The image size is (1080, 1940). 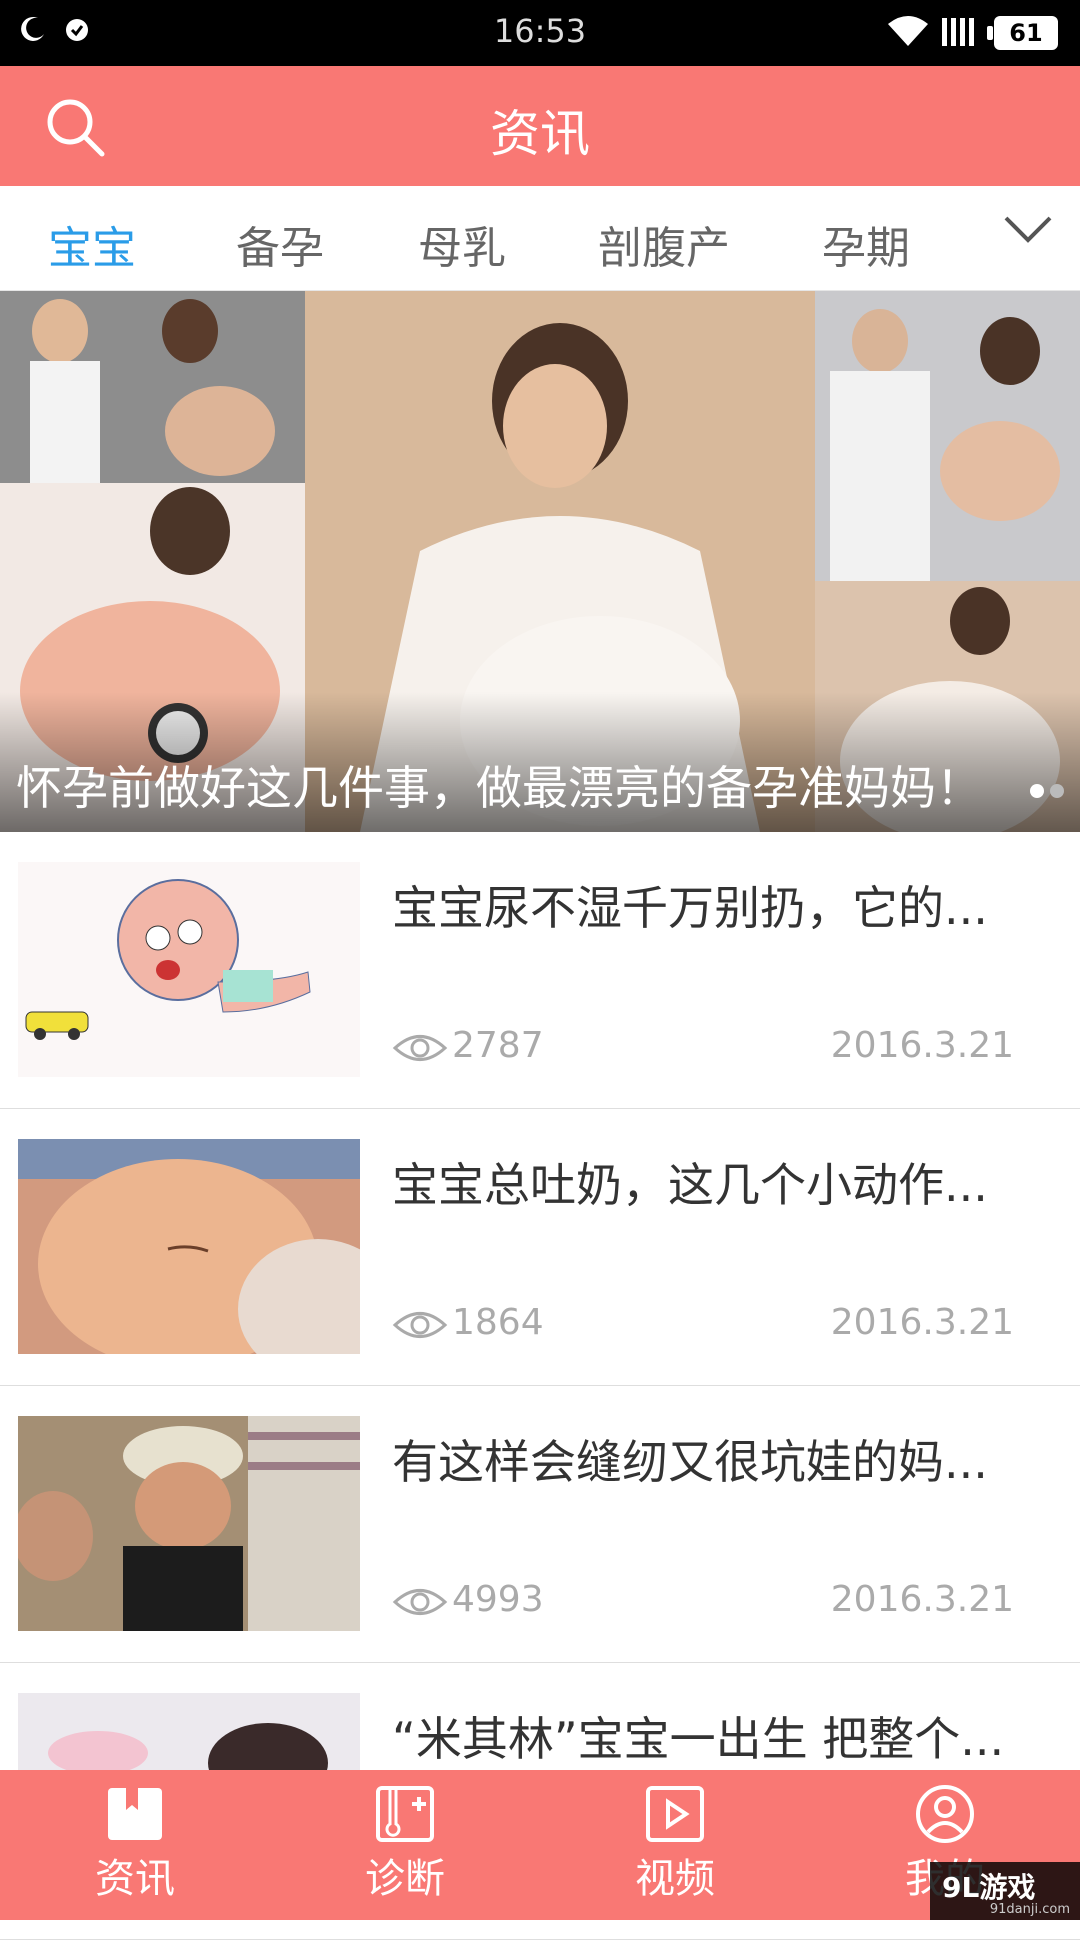 What do you see at coordinates (405, 1879) in the screenshot?
I see `nav-diagnosis-label: 诊断` at bounding box center [405, 1879].